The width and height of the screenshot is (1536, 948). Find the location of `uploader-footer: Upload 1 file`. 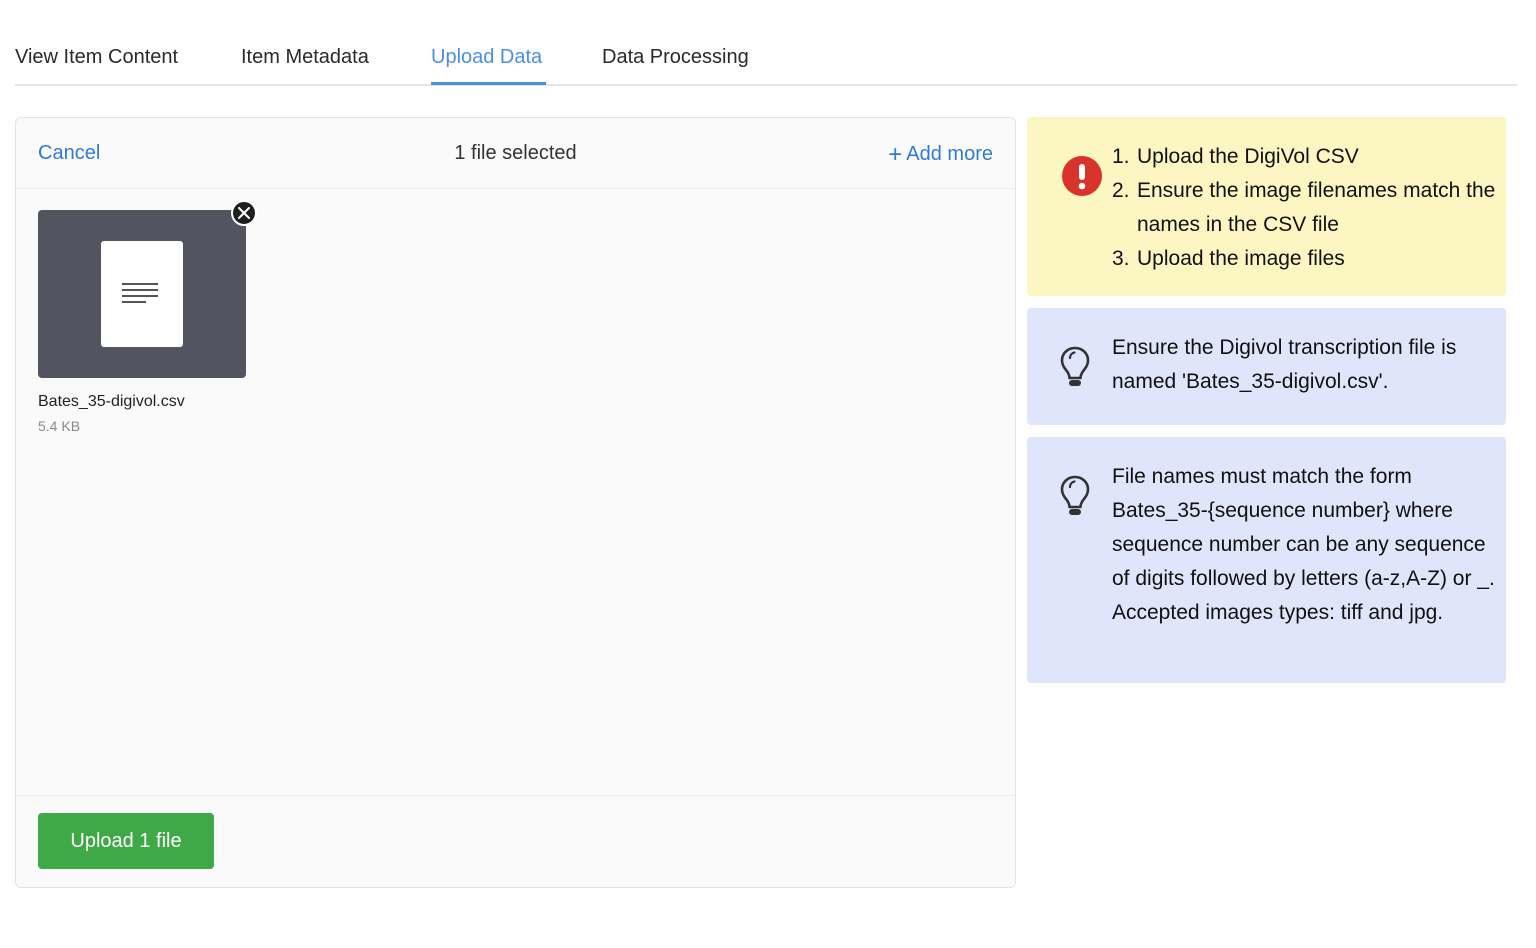

uploader-footer: Upload 1 file is located at coordinates (515, 841).